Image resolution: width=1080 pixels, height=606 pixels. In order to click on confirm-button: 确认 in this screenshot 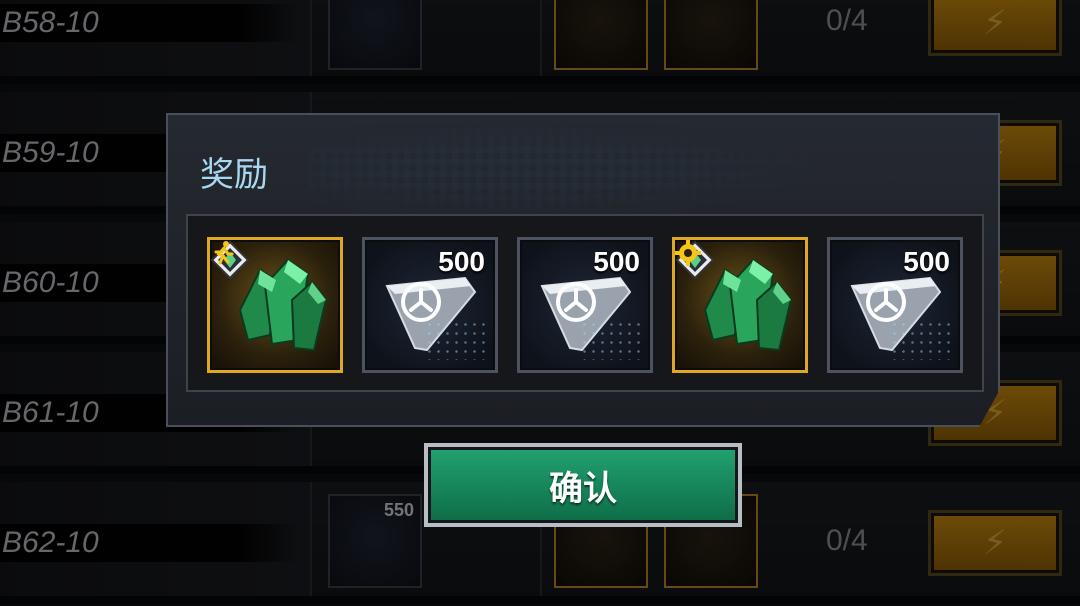, I will do `click(583, 485)`.